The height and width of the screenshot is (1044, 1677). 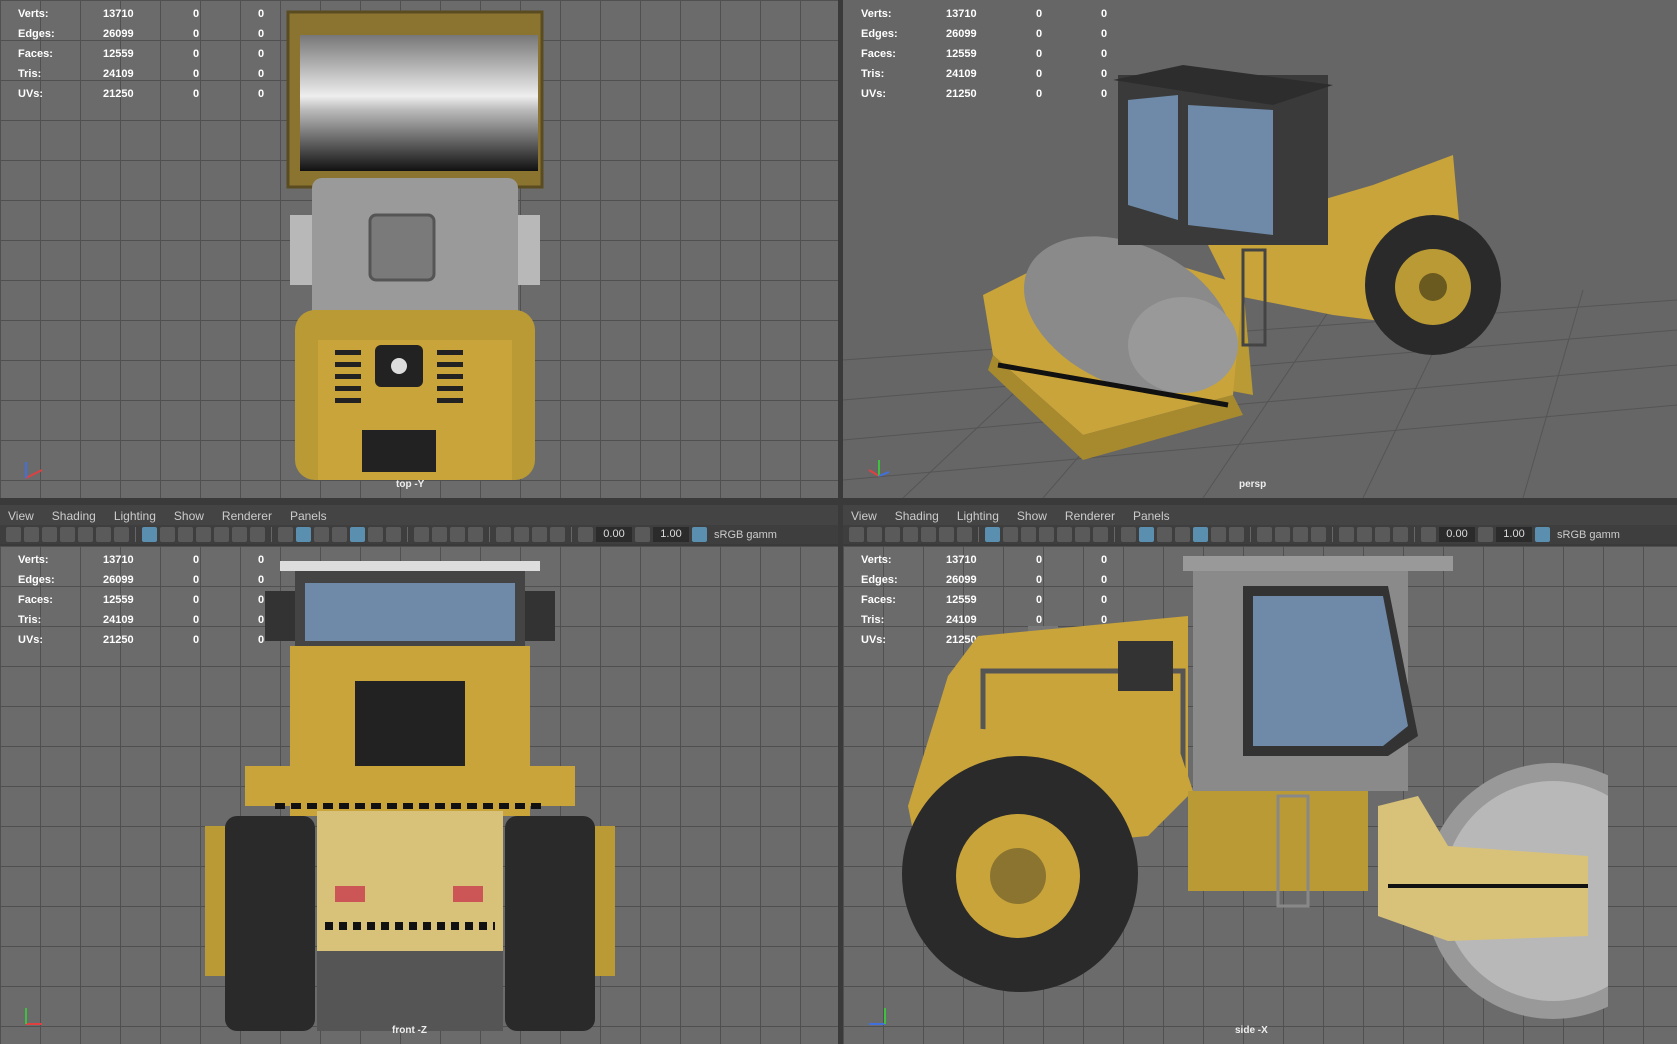 What do you see at coordinates (1253, 484) in the screenshot?
I see `camera-label-persp: persp` at bounding box center [1253, 484].